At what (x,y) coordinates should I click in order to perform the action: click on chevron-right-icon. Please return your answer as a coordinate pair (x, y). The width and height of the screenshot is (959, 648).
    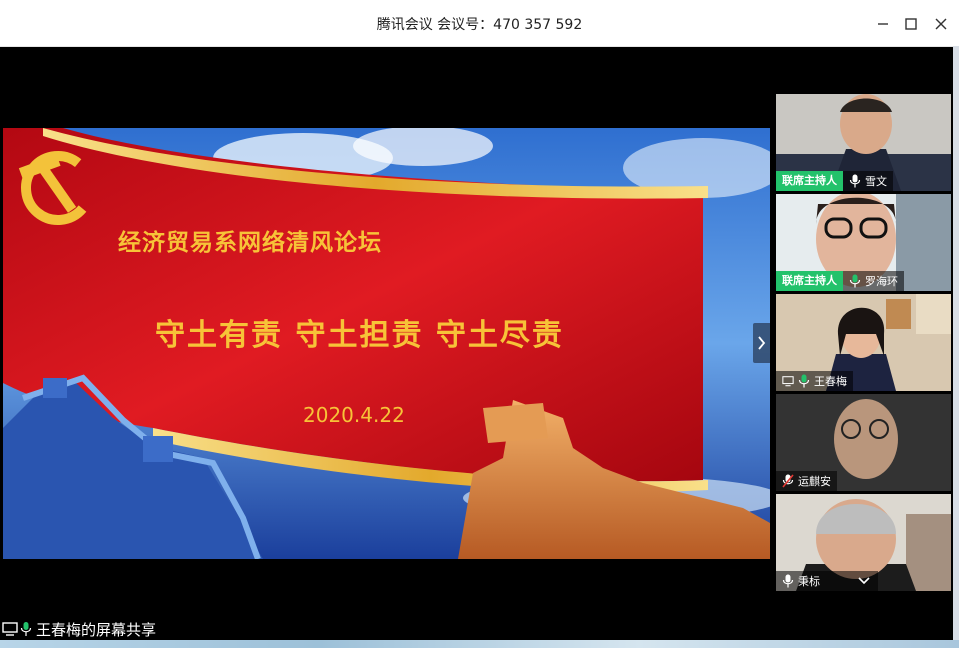
    Looking at the image, I should click on (762, 343).